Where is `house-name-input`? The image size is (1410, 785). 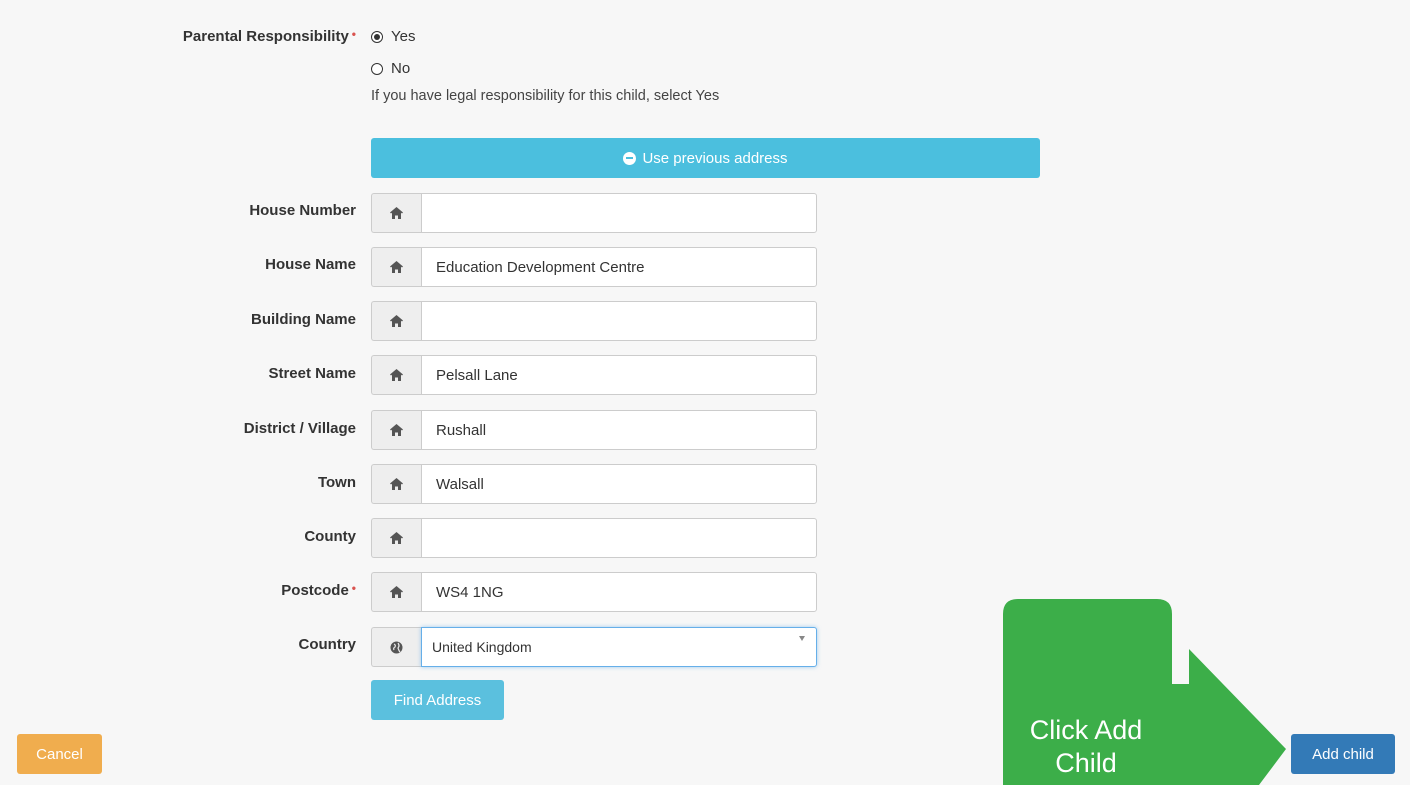
house-name-input is located at coordinates (619, 267).